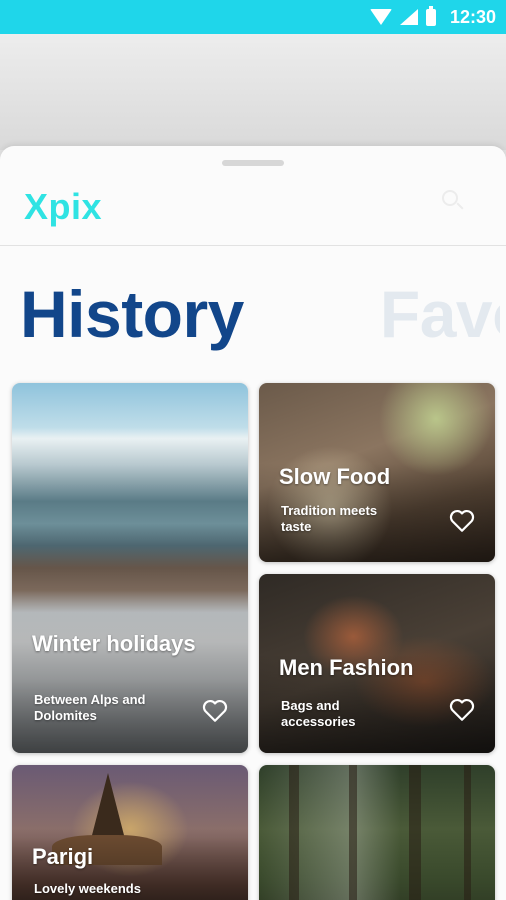 The width and height of the screenshot is (506, 900). What do you see at coordinates (453, 201) in the screenshot?
I see `search-icon` at bounding box center [453, 201].